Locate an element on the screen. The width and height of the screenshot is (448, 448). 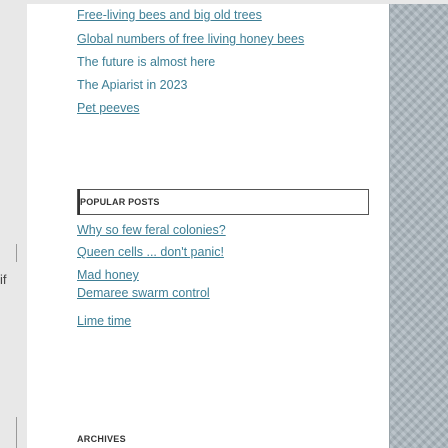
recent-post-link: The future is almost here is located at coordinates (146, 62).